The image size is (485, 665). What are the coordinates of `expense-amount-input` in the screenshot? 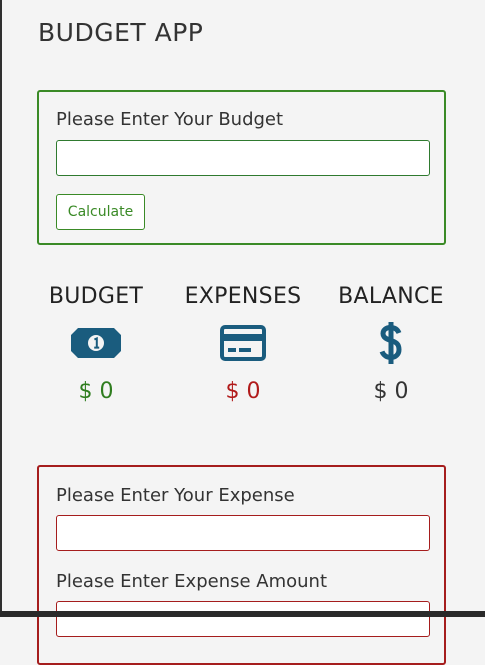 It's located at (243, 619).